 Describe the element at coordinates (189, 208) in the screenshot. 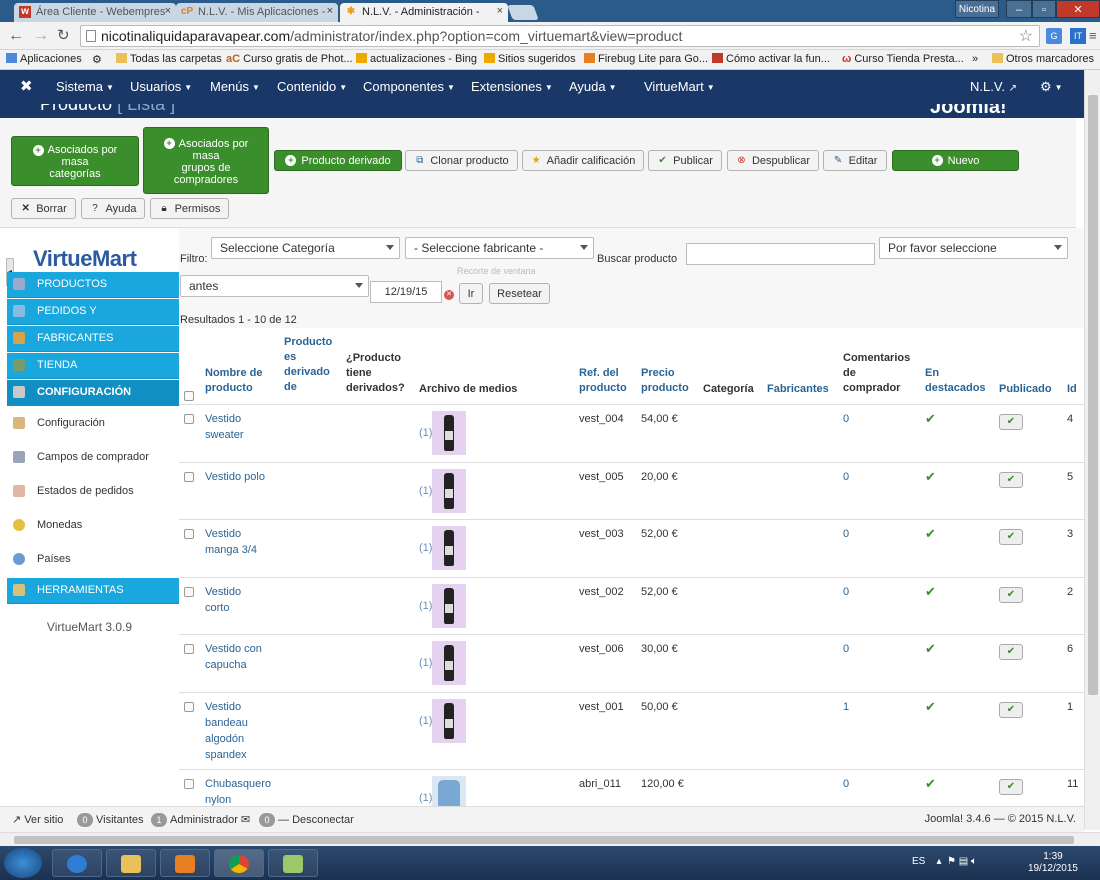

I see `permissions-button: 🔒︎ Permisos` at that location.